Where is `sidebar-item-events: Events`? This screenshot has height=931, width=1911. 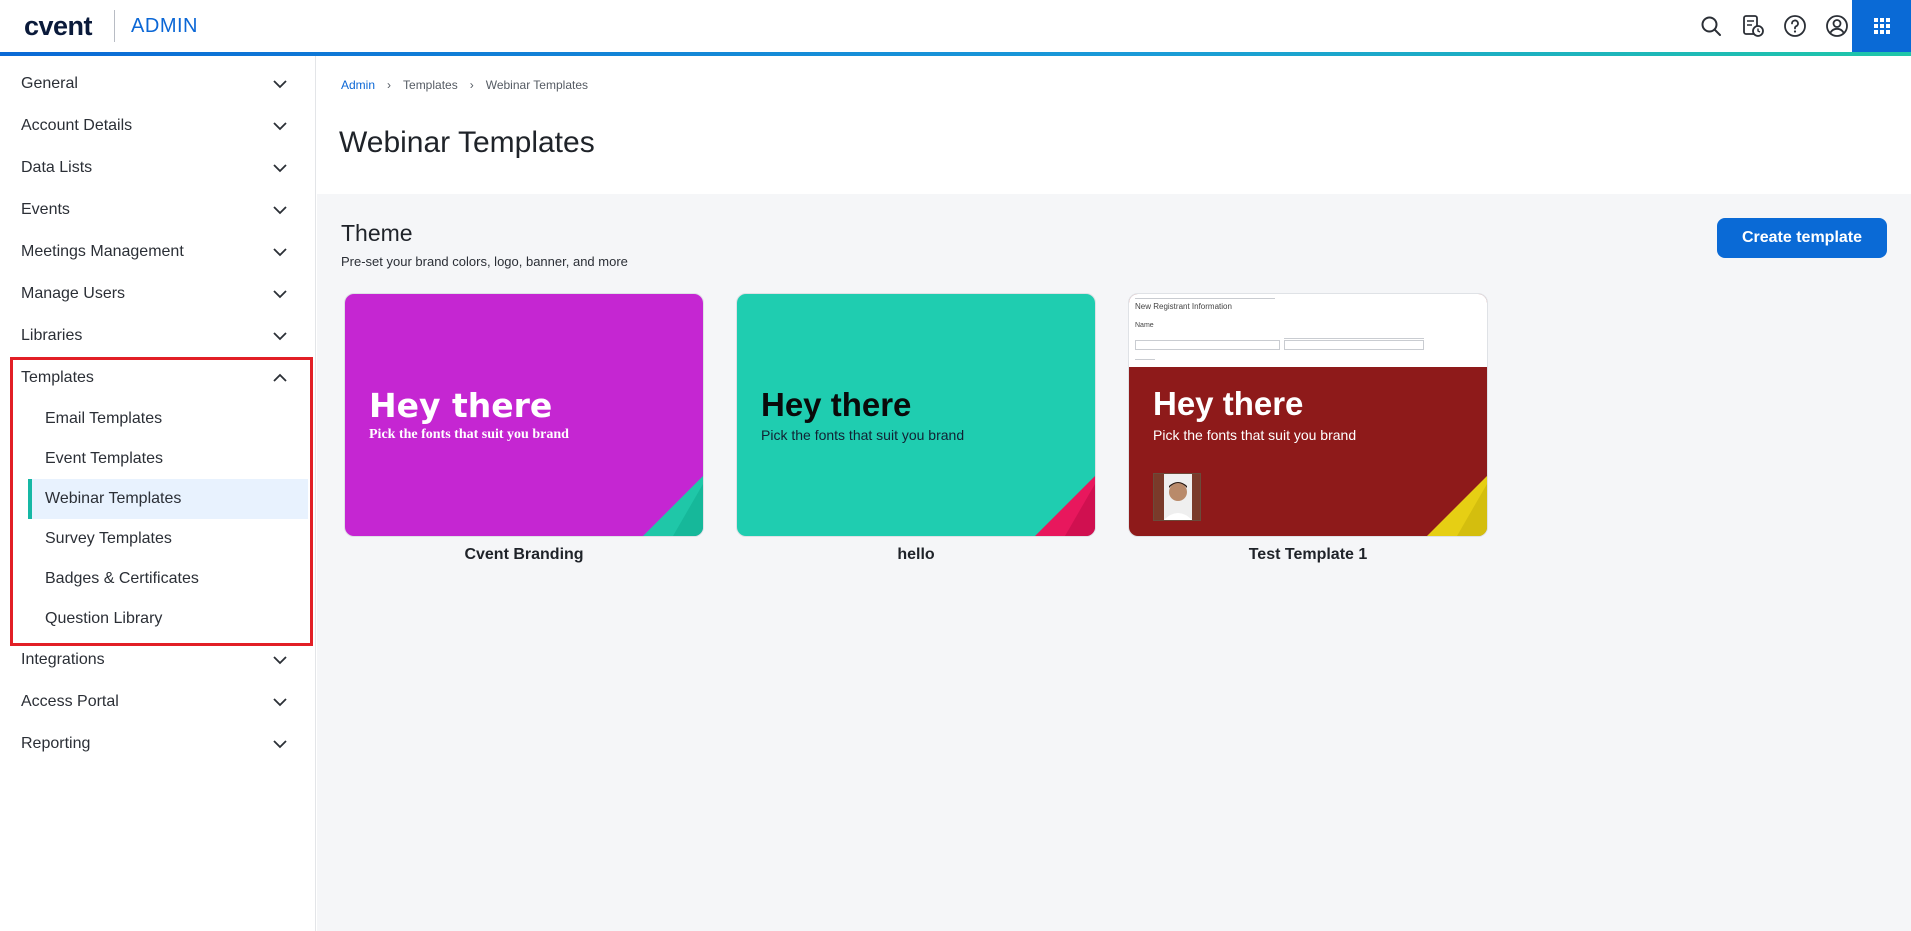 sidebar-item-events: Events is located at coordinates (158, 210).